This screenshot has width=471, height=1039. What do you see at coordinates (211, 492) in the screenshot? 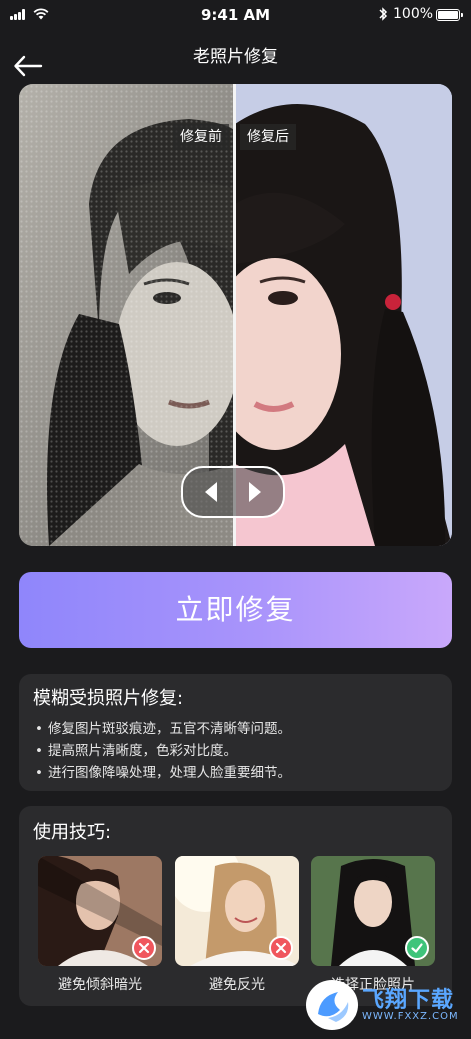
I see `triangle-left-icon` at bounding box center [211, 492].